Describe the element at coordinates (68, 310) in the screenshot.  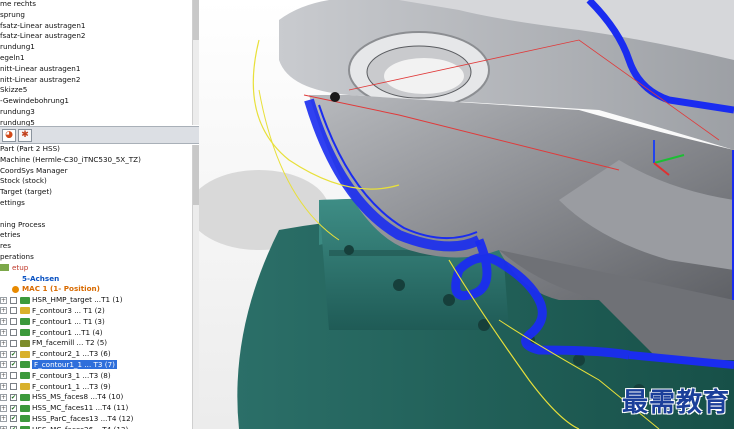
I see `operation-label: F_contour3 ... T1 (2)` at that location.